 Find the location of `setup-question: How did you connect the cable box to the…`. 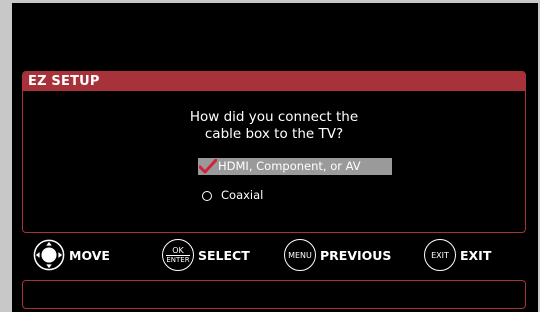

setup-question: How did you connect the cable box to the… is located at coordinates (274, 125).